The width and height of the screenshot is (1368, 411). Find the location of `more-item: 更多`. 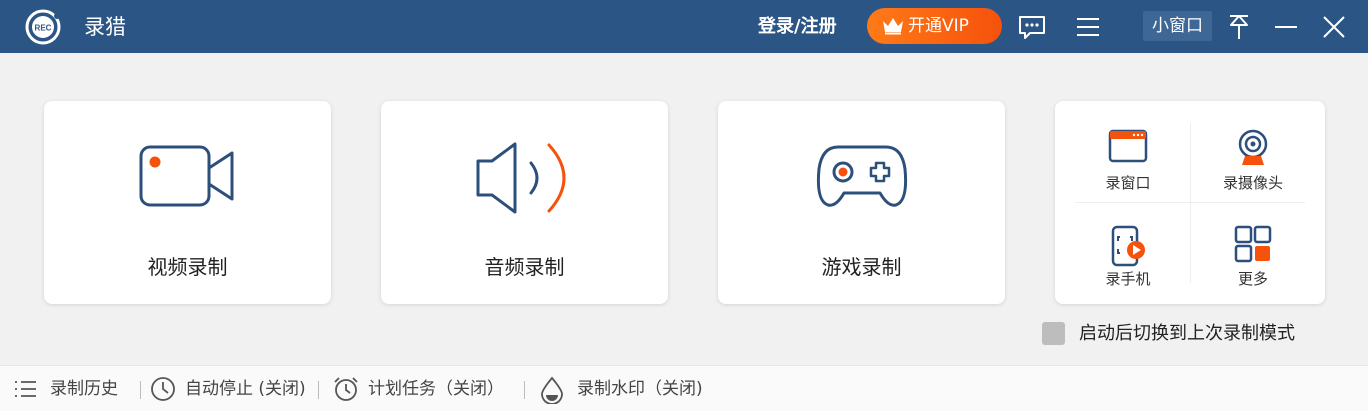

more-item: 更多 is located at coordinates (1253, 249).